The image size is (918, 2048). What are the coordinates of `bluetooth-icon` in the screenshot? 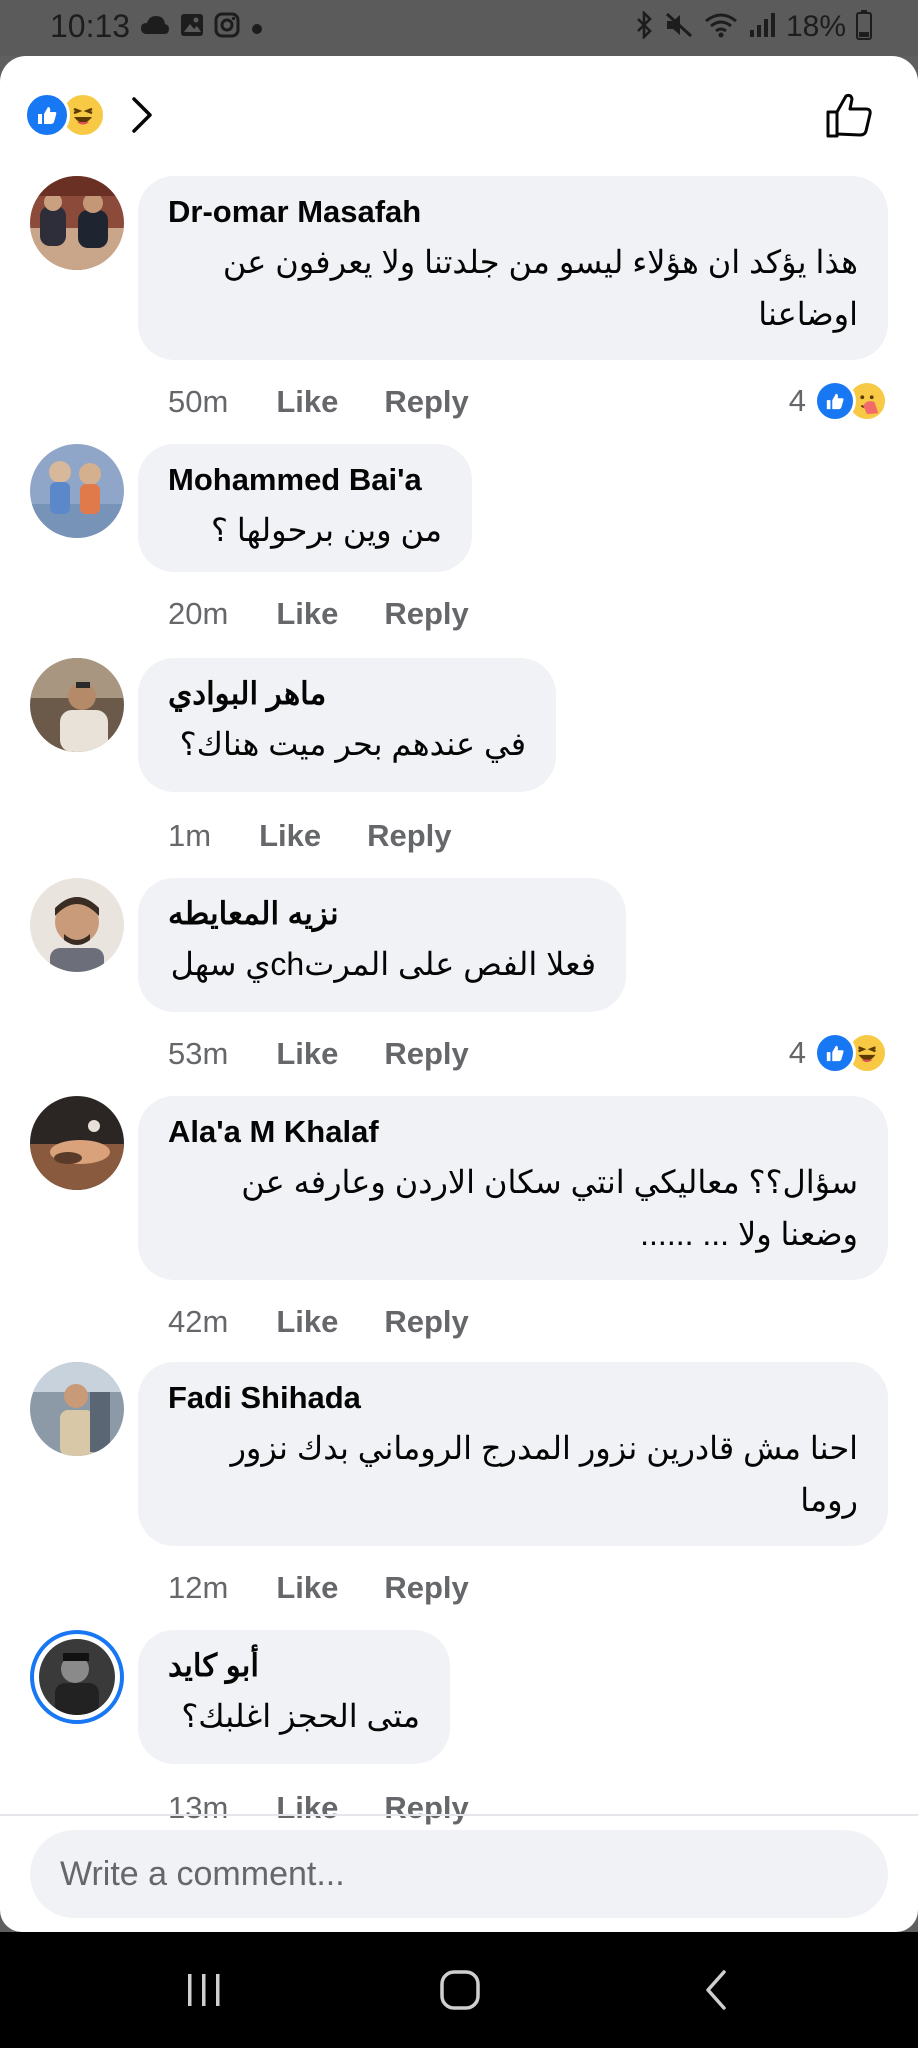 It's located at (644, 26).